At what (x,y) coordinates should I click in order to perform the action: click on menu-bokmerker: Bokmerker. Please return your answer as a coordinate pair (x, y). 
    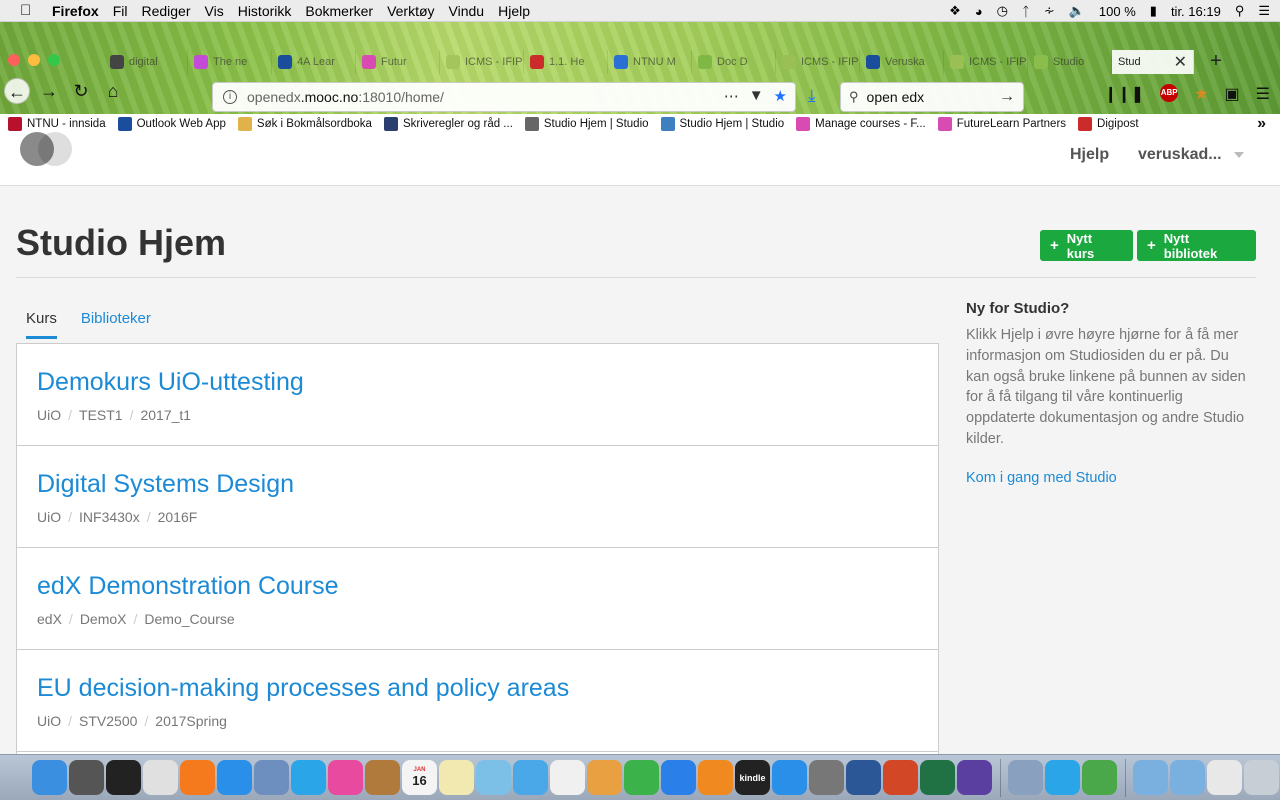
    Looking at the image, I should click on (339, 11).